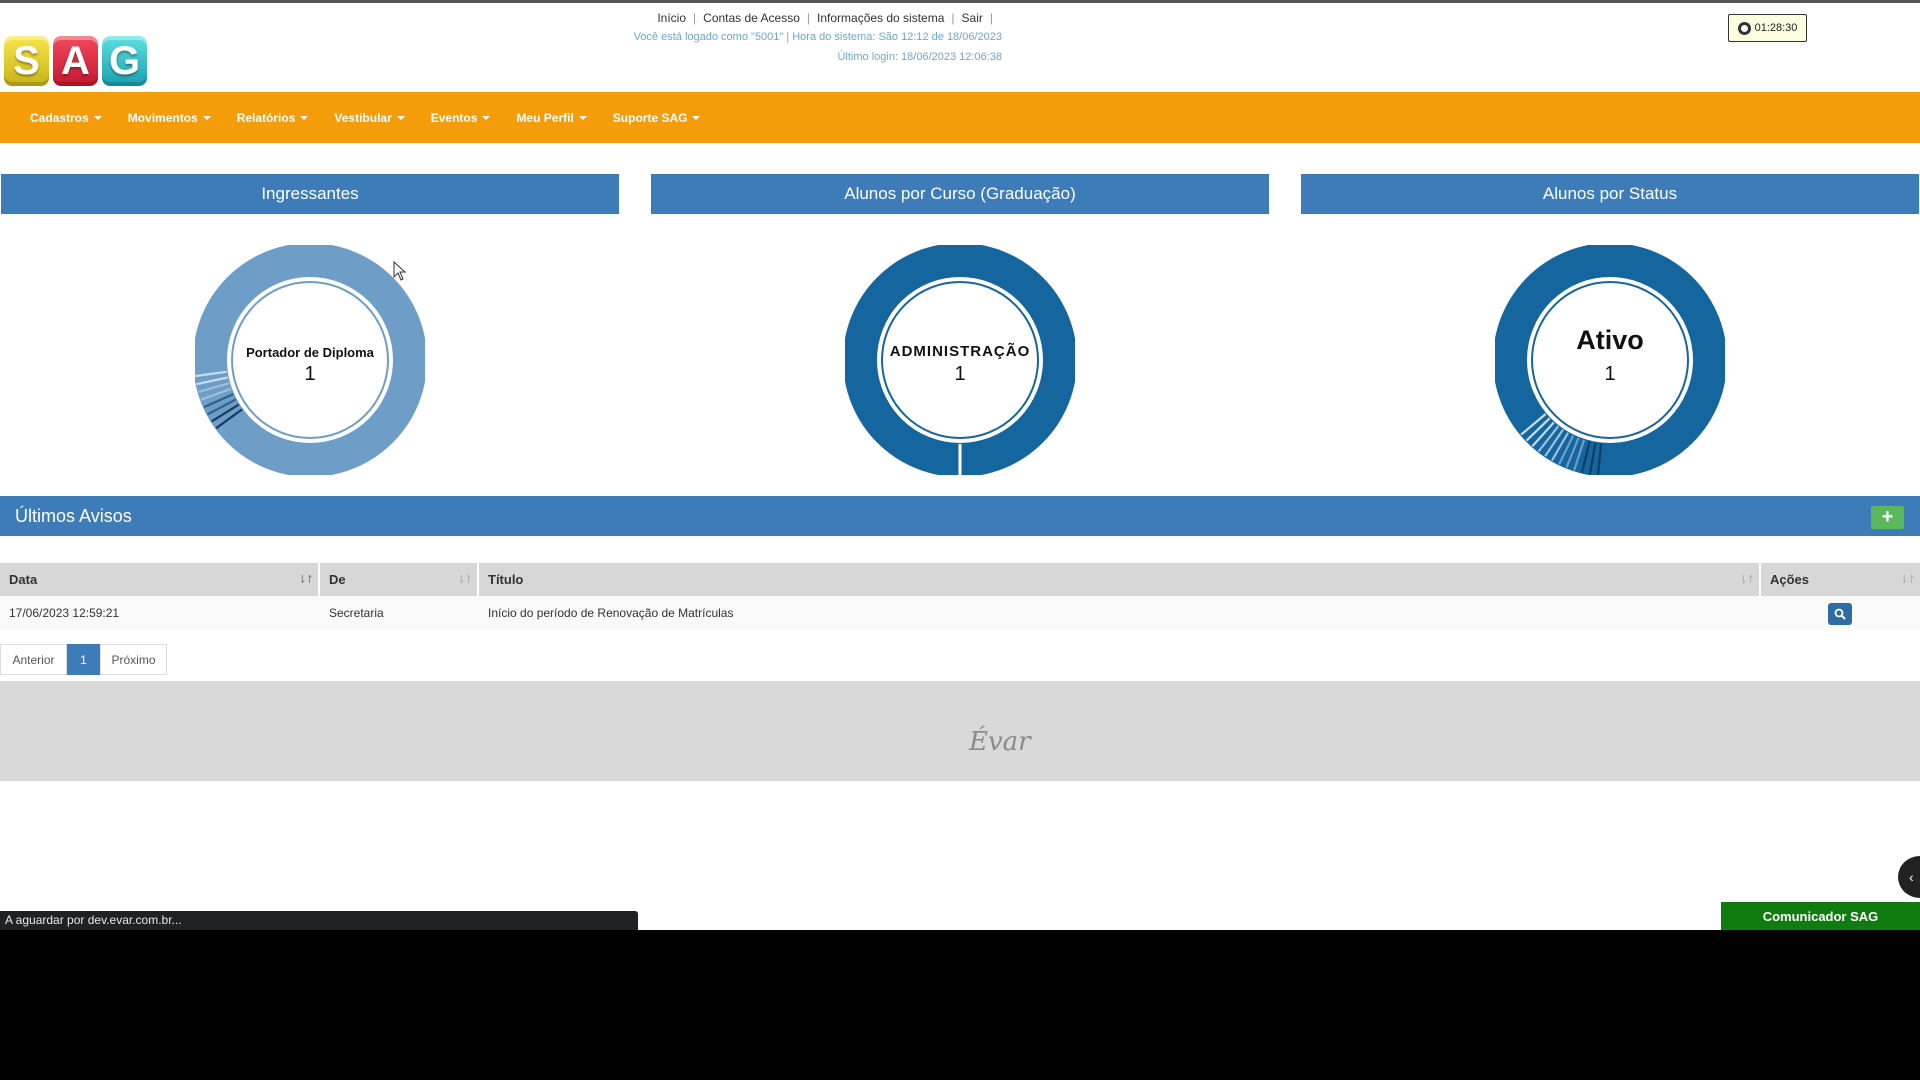 The height and width of the screenshot is (1080, 1920). What do you see at coordinates (73, 515) in the screenshot?
I see `avisos-title: Últimos Avisos` at bounding box center [73, 515].